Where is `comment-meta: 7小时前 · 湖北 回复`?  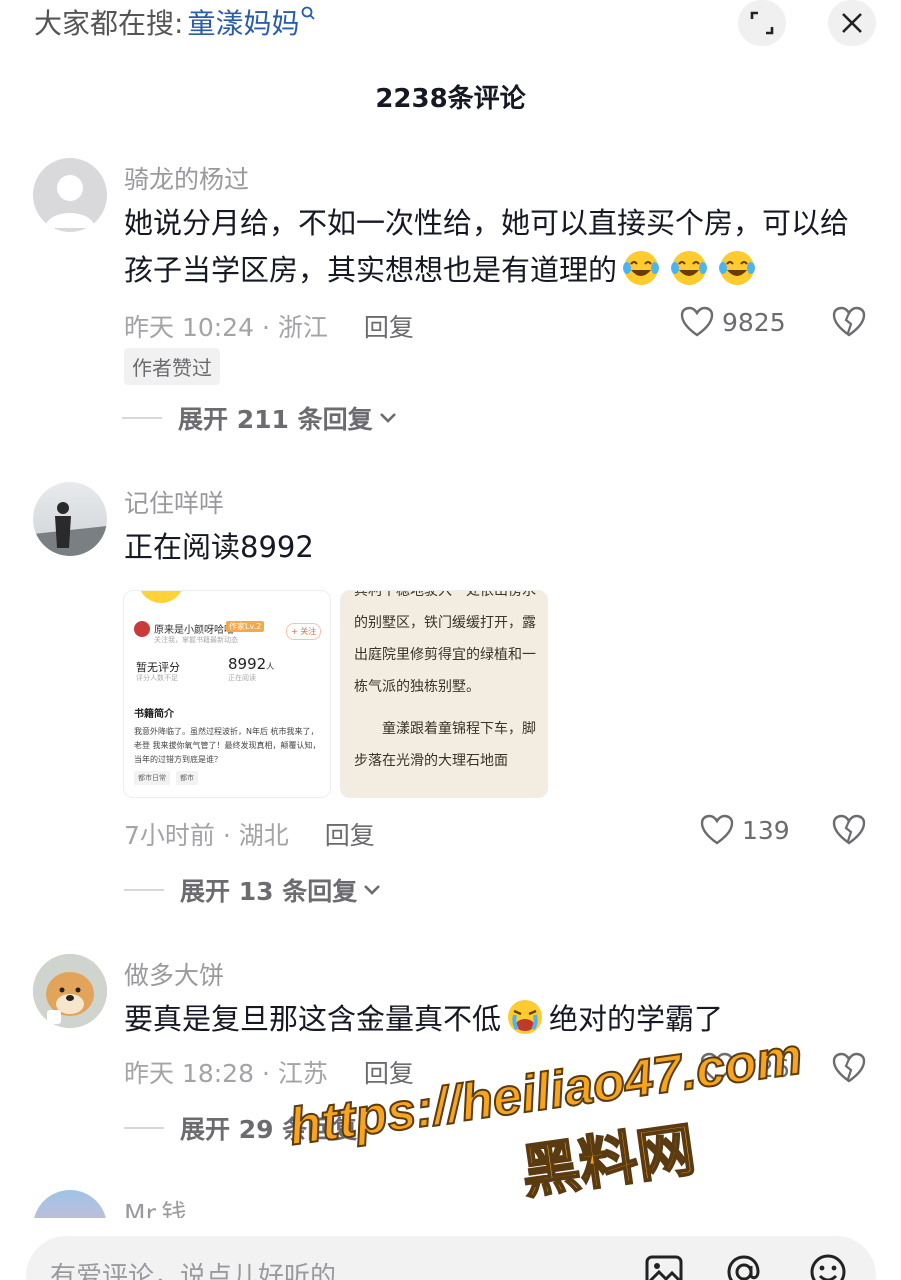 comment-meta: 7小时前 · 湖北 回复 is located at coordinates (249, 834).